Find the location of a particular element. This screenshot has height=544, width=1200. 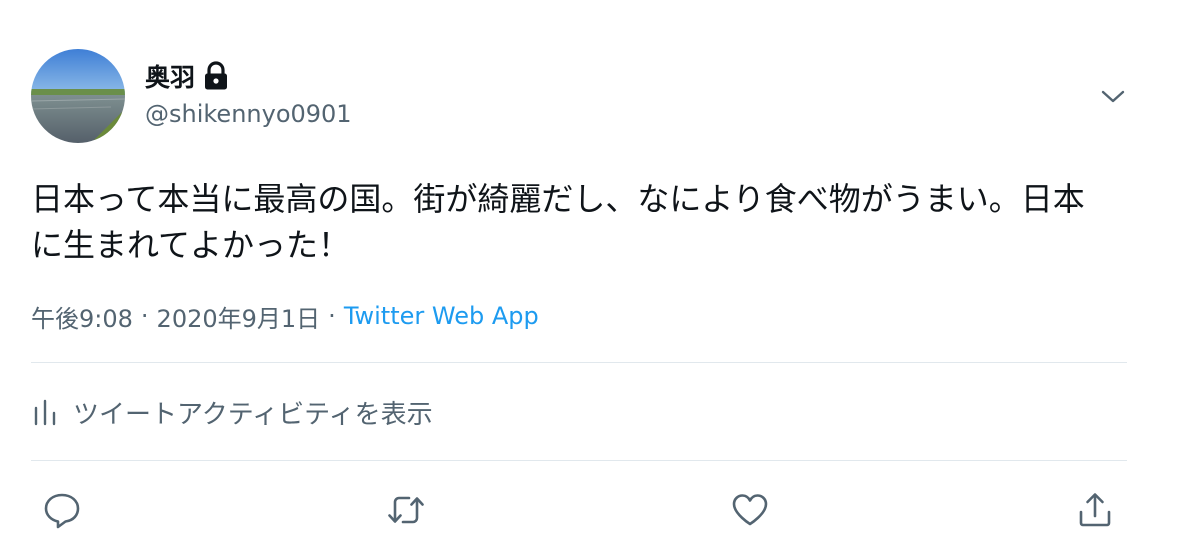

name-row: 奥羽 is located at coordinates (187, 76).